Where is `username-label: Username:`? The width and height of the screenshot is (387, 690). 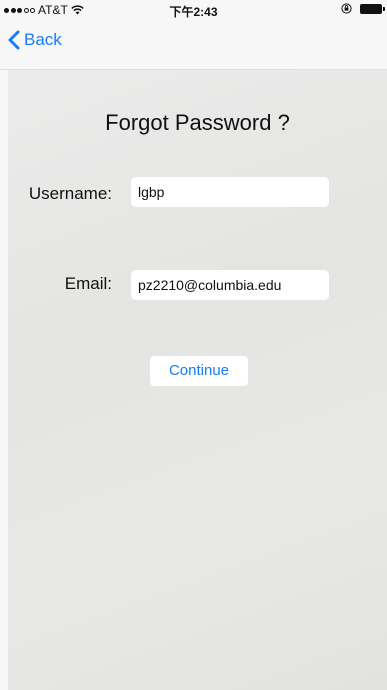 username-label: Username: is located at coordinates (70, 193).